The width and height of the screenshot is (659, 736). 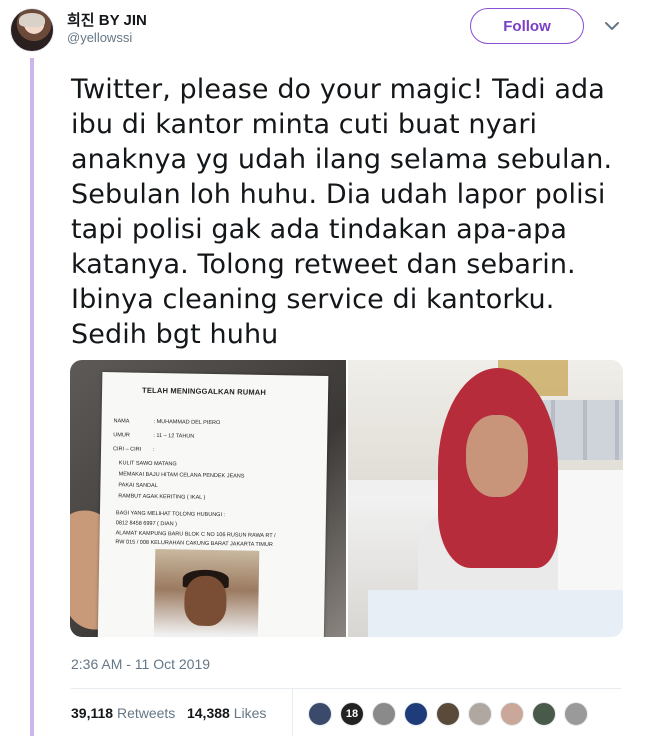 What do you see at coordinates (352, 714) in the screenshot?
I see `liker-avatar: 18` at bounding box center [352, 714].